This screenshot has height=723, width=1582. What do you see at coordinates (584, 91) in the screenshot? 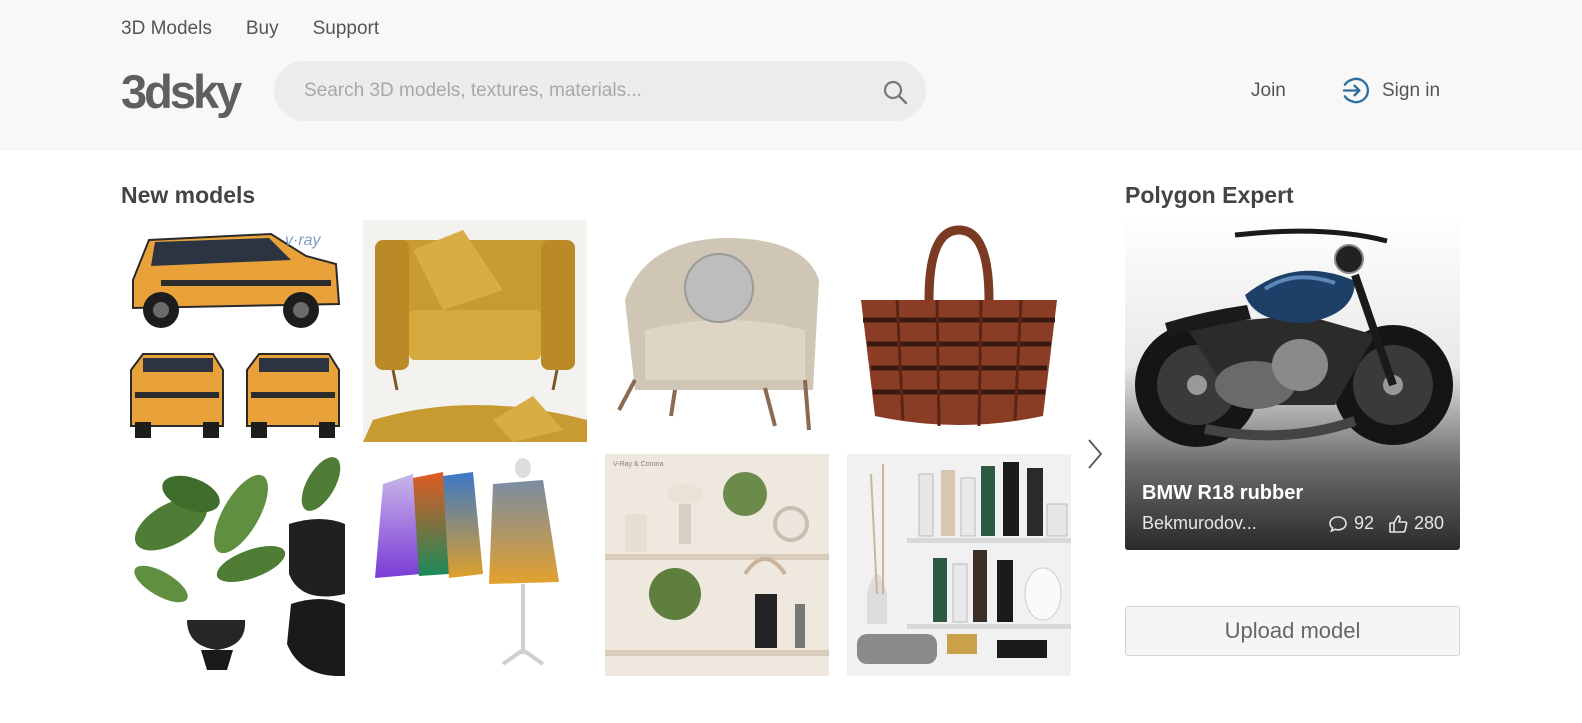
I see `search-input` at bounding box center [584, 91].